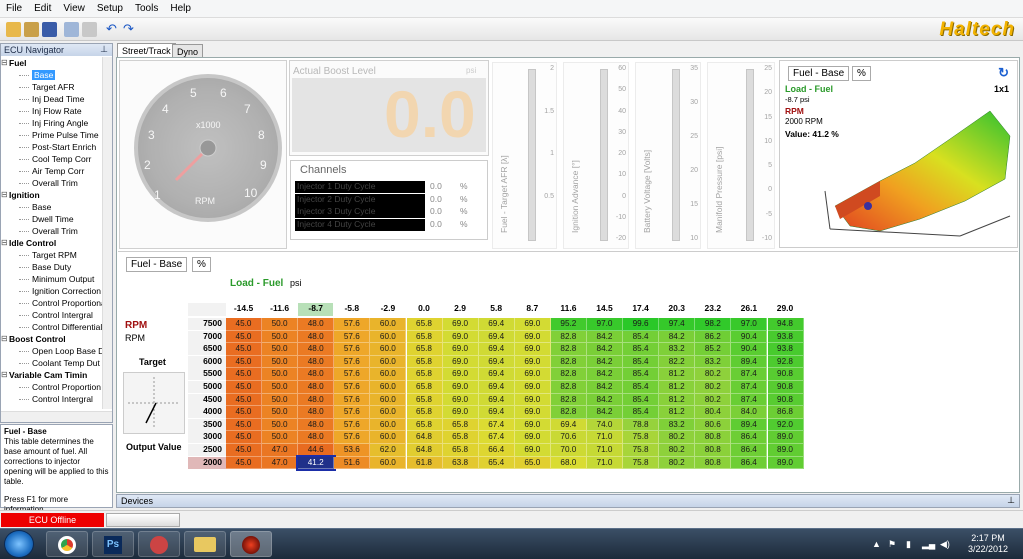  What do you see at coordinates (207, 438) in the screenshot?
I see `row-header: 3000` at bounding box center [207, 438].